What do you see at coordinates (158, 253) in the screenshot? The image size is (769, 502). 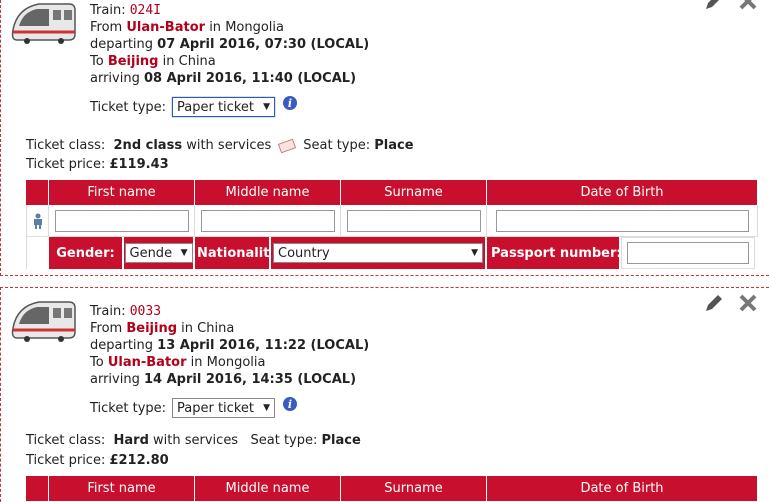 I see `gender-select: Gende ▼` at bounding box center [158, 253].